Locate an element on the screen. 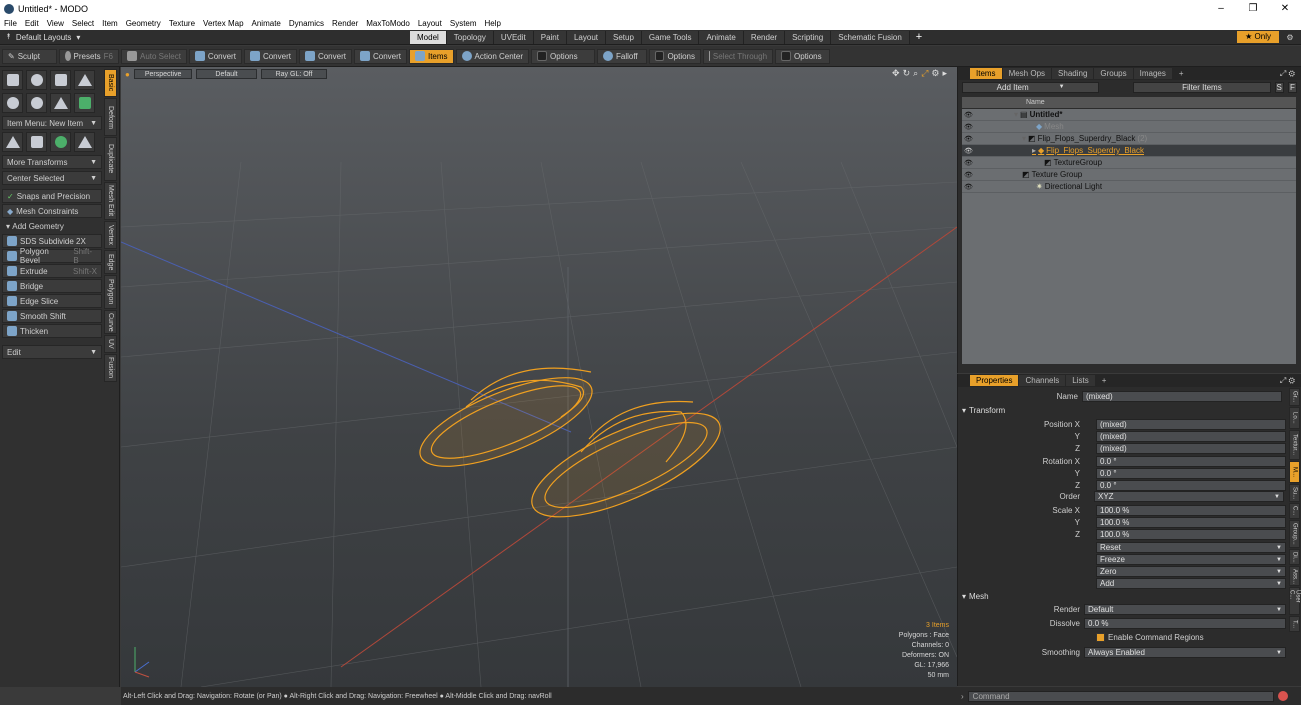 The width and height of the screenshot is (1301, 705). menu-vertex-map: Vertex Map is located at coordinates (223, 23).